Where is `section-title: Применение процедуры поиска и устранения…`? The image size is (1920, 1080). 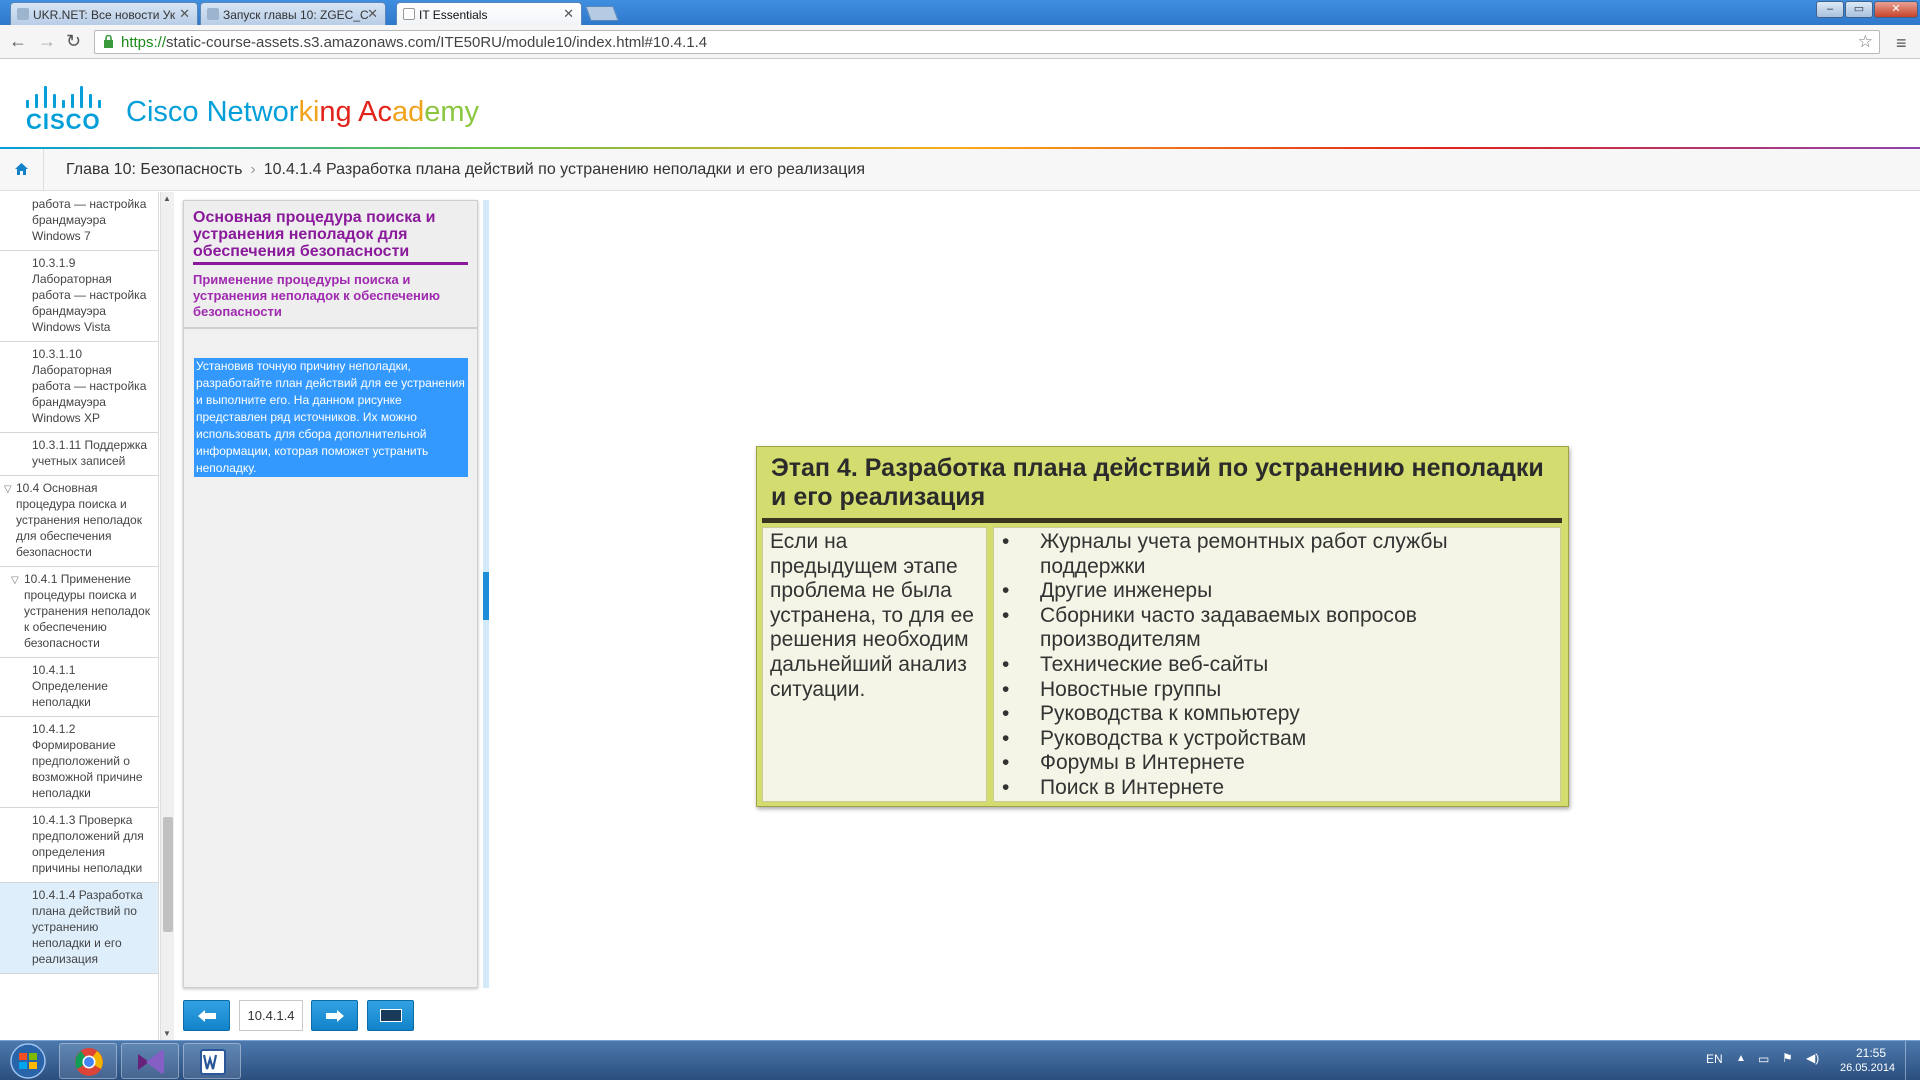 section-title: Применение процедуры поиска и устранения… is located at coordinates (317, 295).